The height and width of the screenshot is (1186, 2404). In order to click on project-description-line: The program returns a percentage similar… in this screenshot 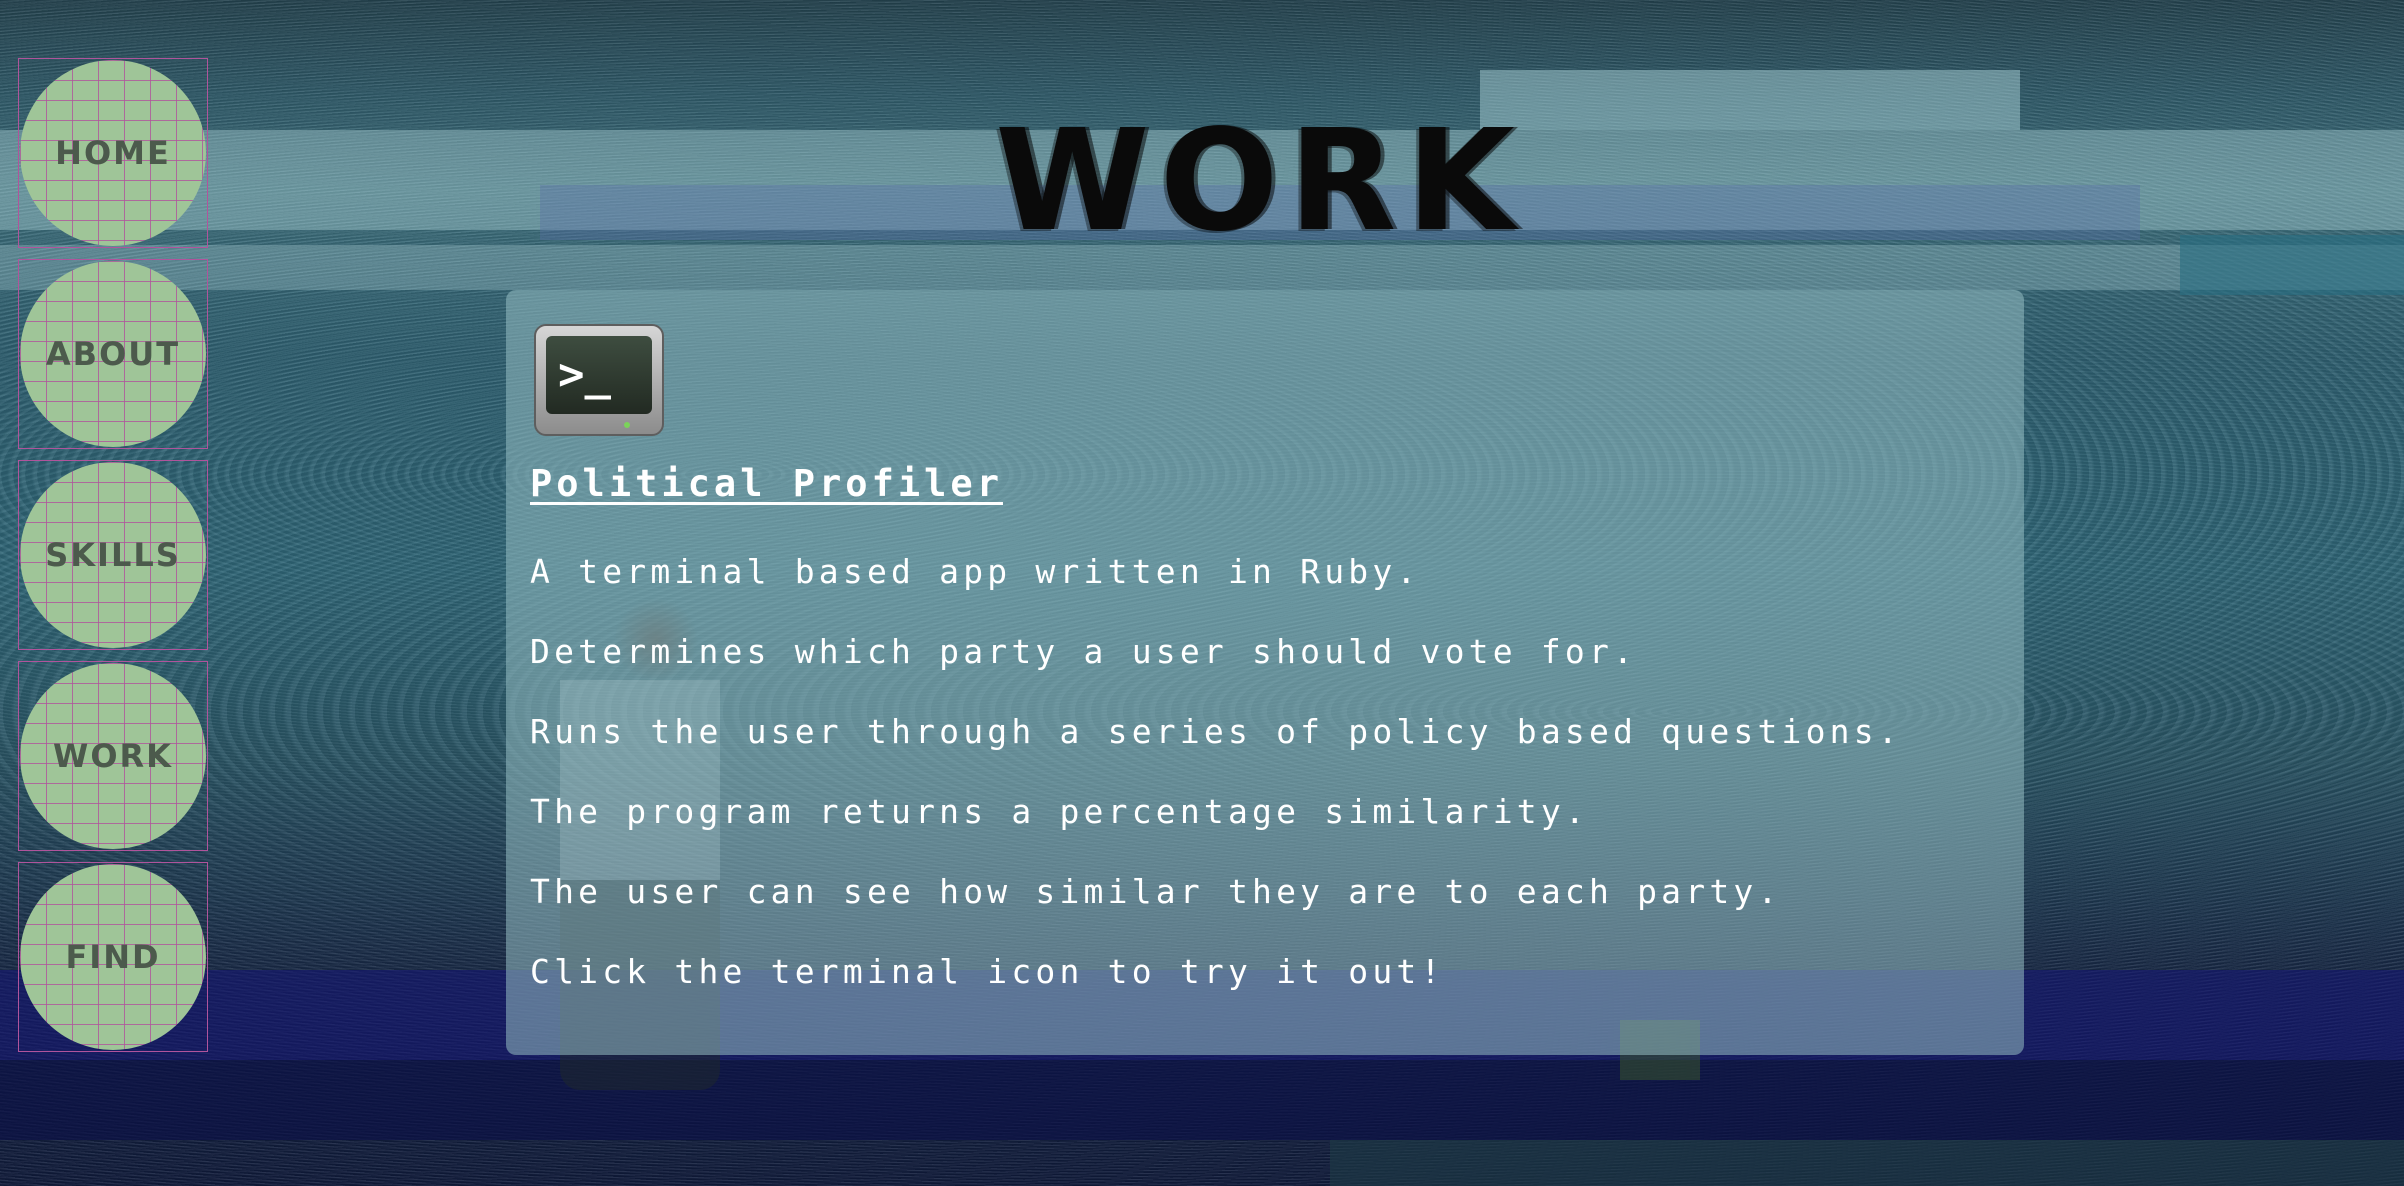, I will do `click(1059, 811)`.